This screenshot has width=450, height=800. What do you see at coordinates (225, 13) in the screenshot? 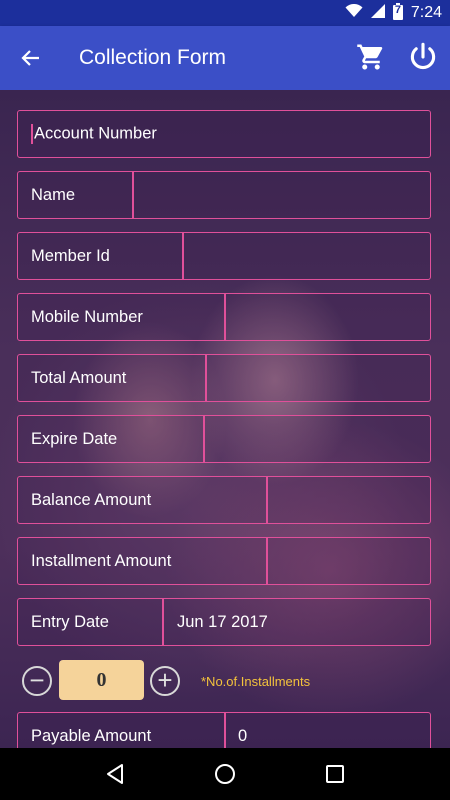
I see `status-bar: 7 7:24` at bounding box center [225, 13].